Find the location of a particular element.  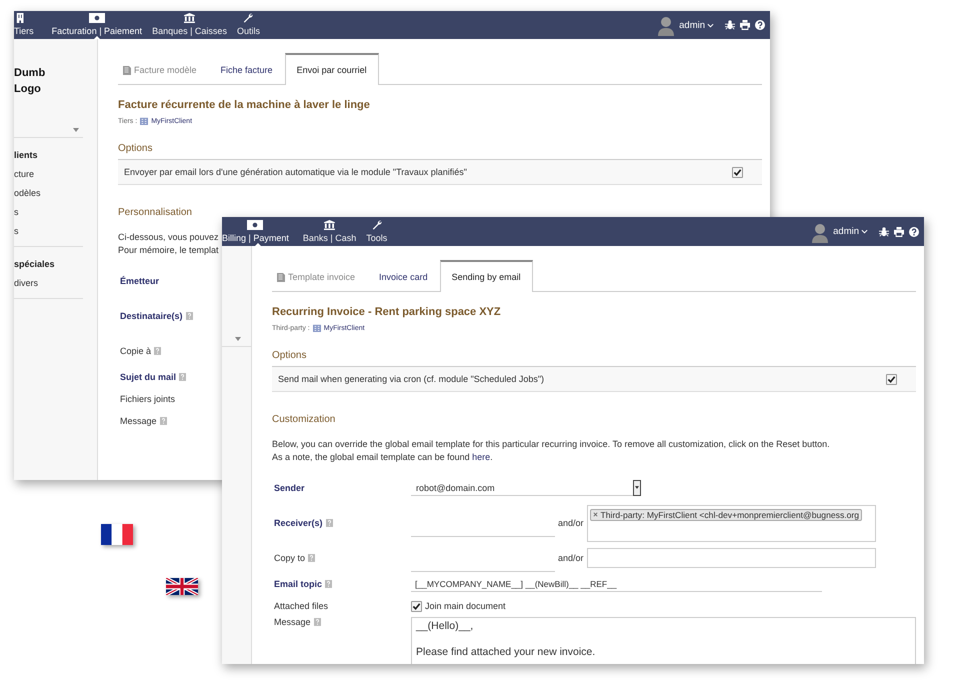

sidebar-item: spéciales is located at coordinates (48, 264).